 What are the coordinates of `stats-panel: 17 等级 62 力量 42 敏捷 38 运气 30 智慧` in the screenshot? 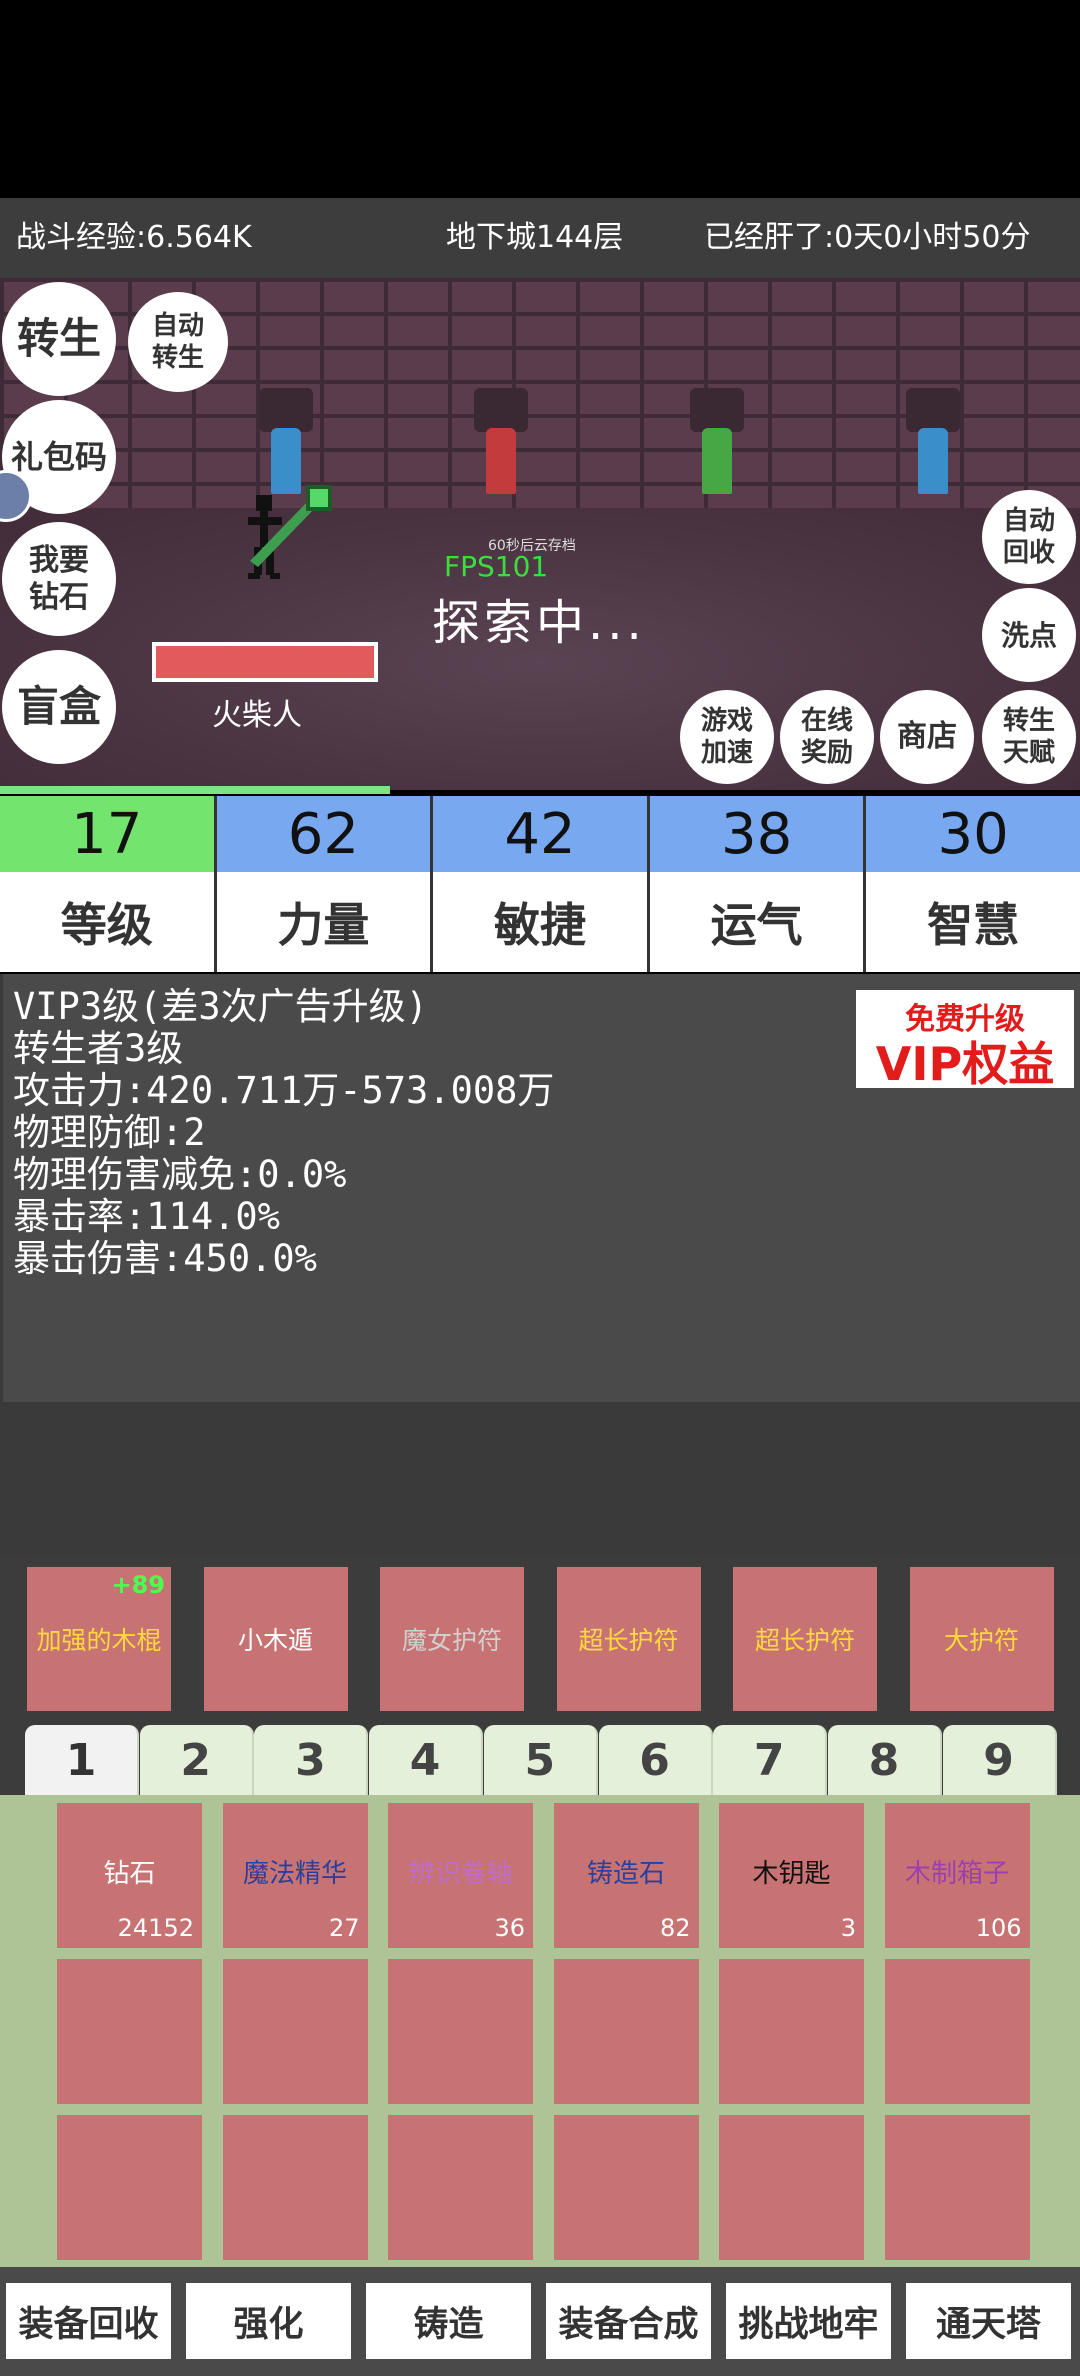 It's located at (540, 884).